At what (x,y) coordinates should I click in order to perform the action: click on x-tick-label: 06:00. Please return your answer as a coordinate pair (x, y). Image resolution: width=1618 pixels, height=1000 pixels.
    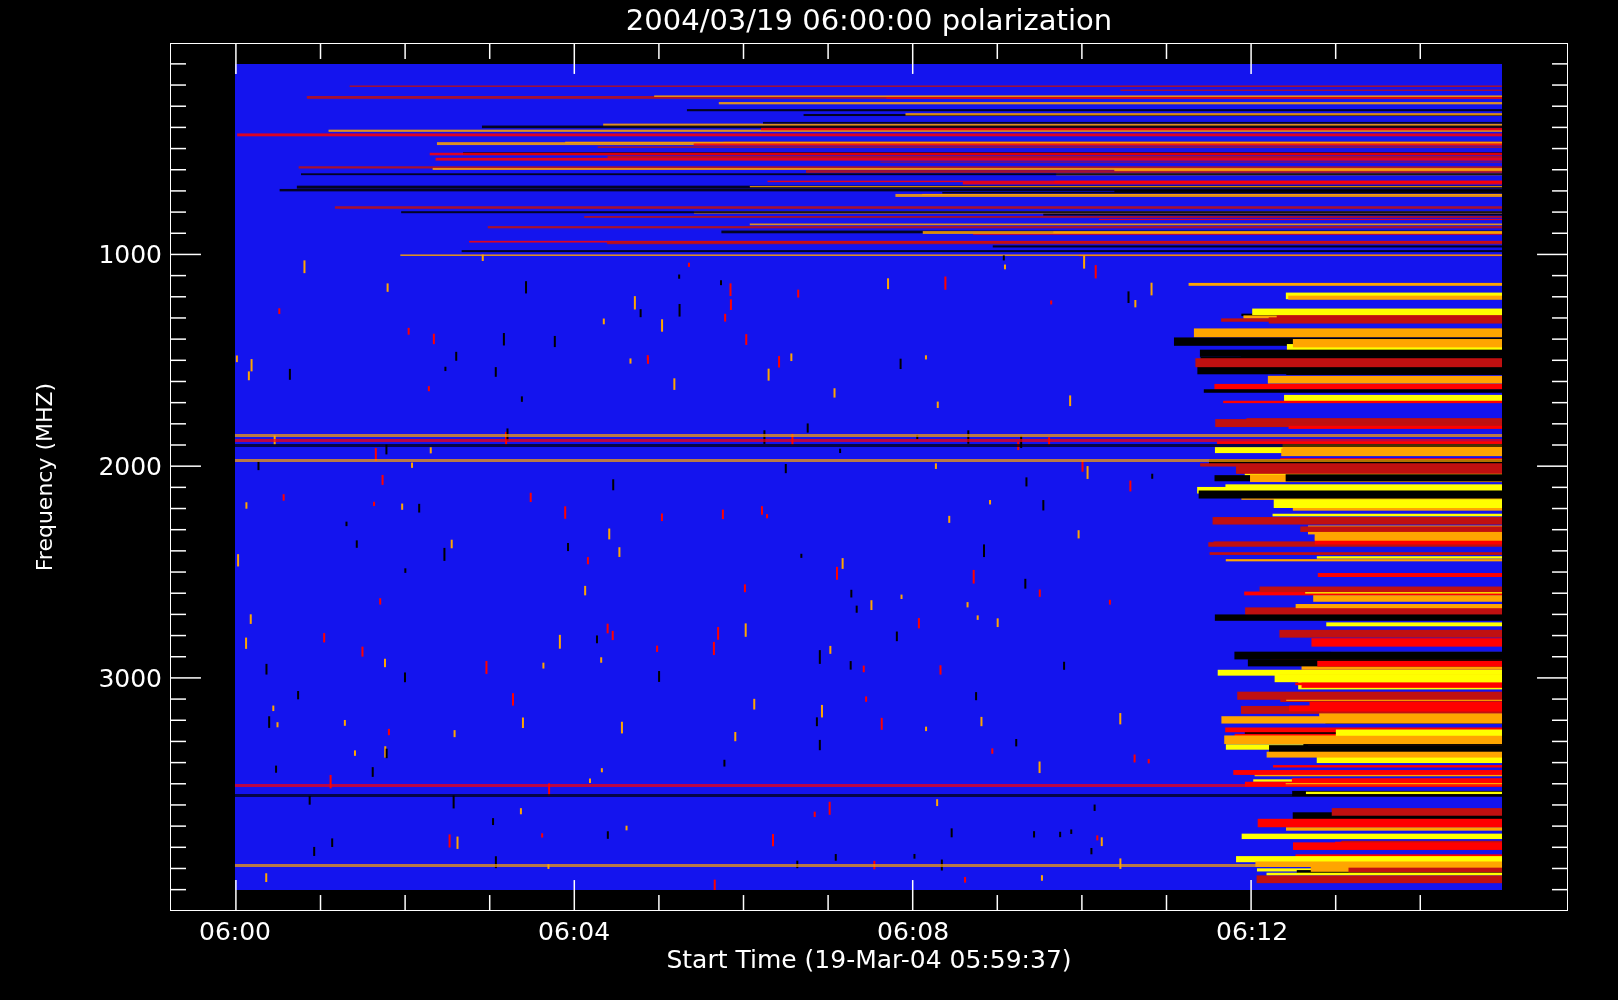
    Looking at the image, I should click on (235, 931).